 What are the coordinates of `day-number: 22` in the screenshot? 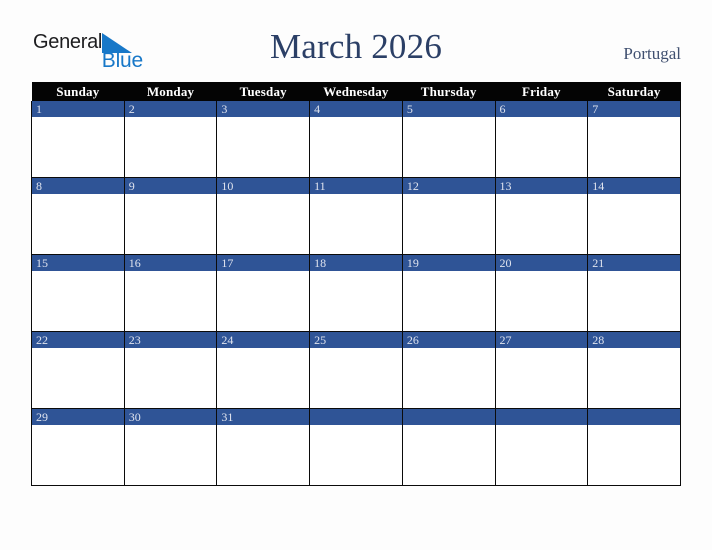 It's located at (78, 340).